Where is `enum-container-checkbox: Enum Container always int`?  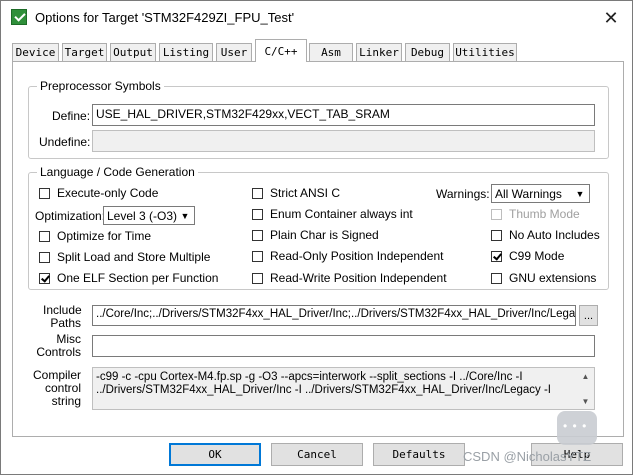
enum-container-checkbox: Enum Container always int is located at coordinates (332, 214).